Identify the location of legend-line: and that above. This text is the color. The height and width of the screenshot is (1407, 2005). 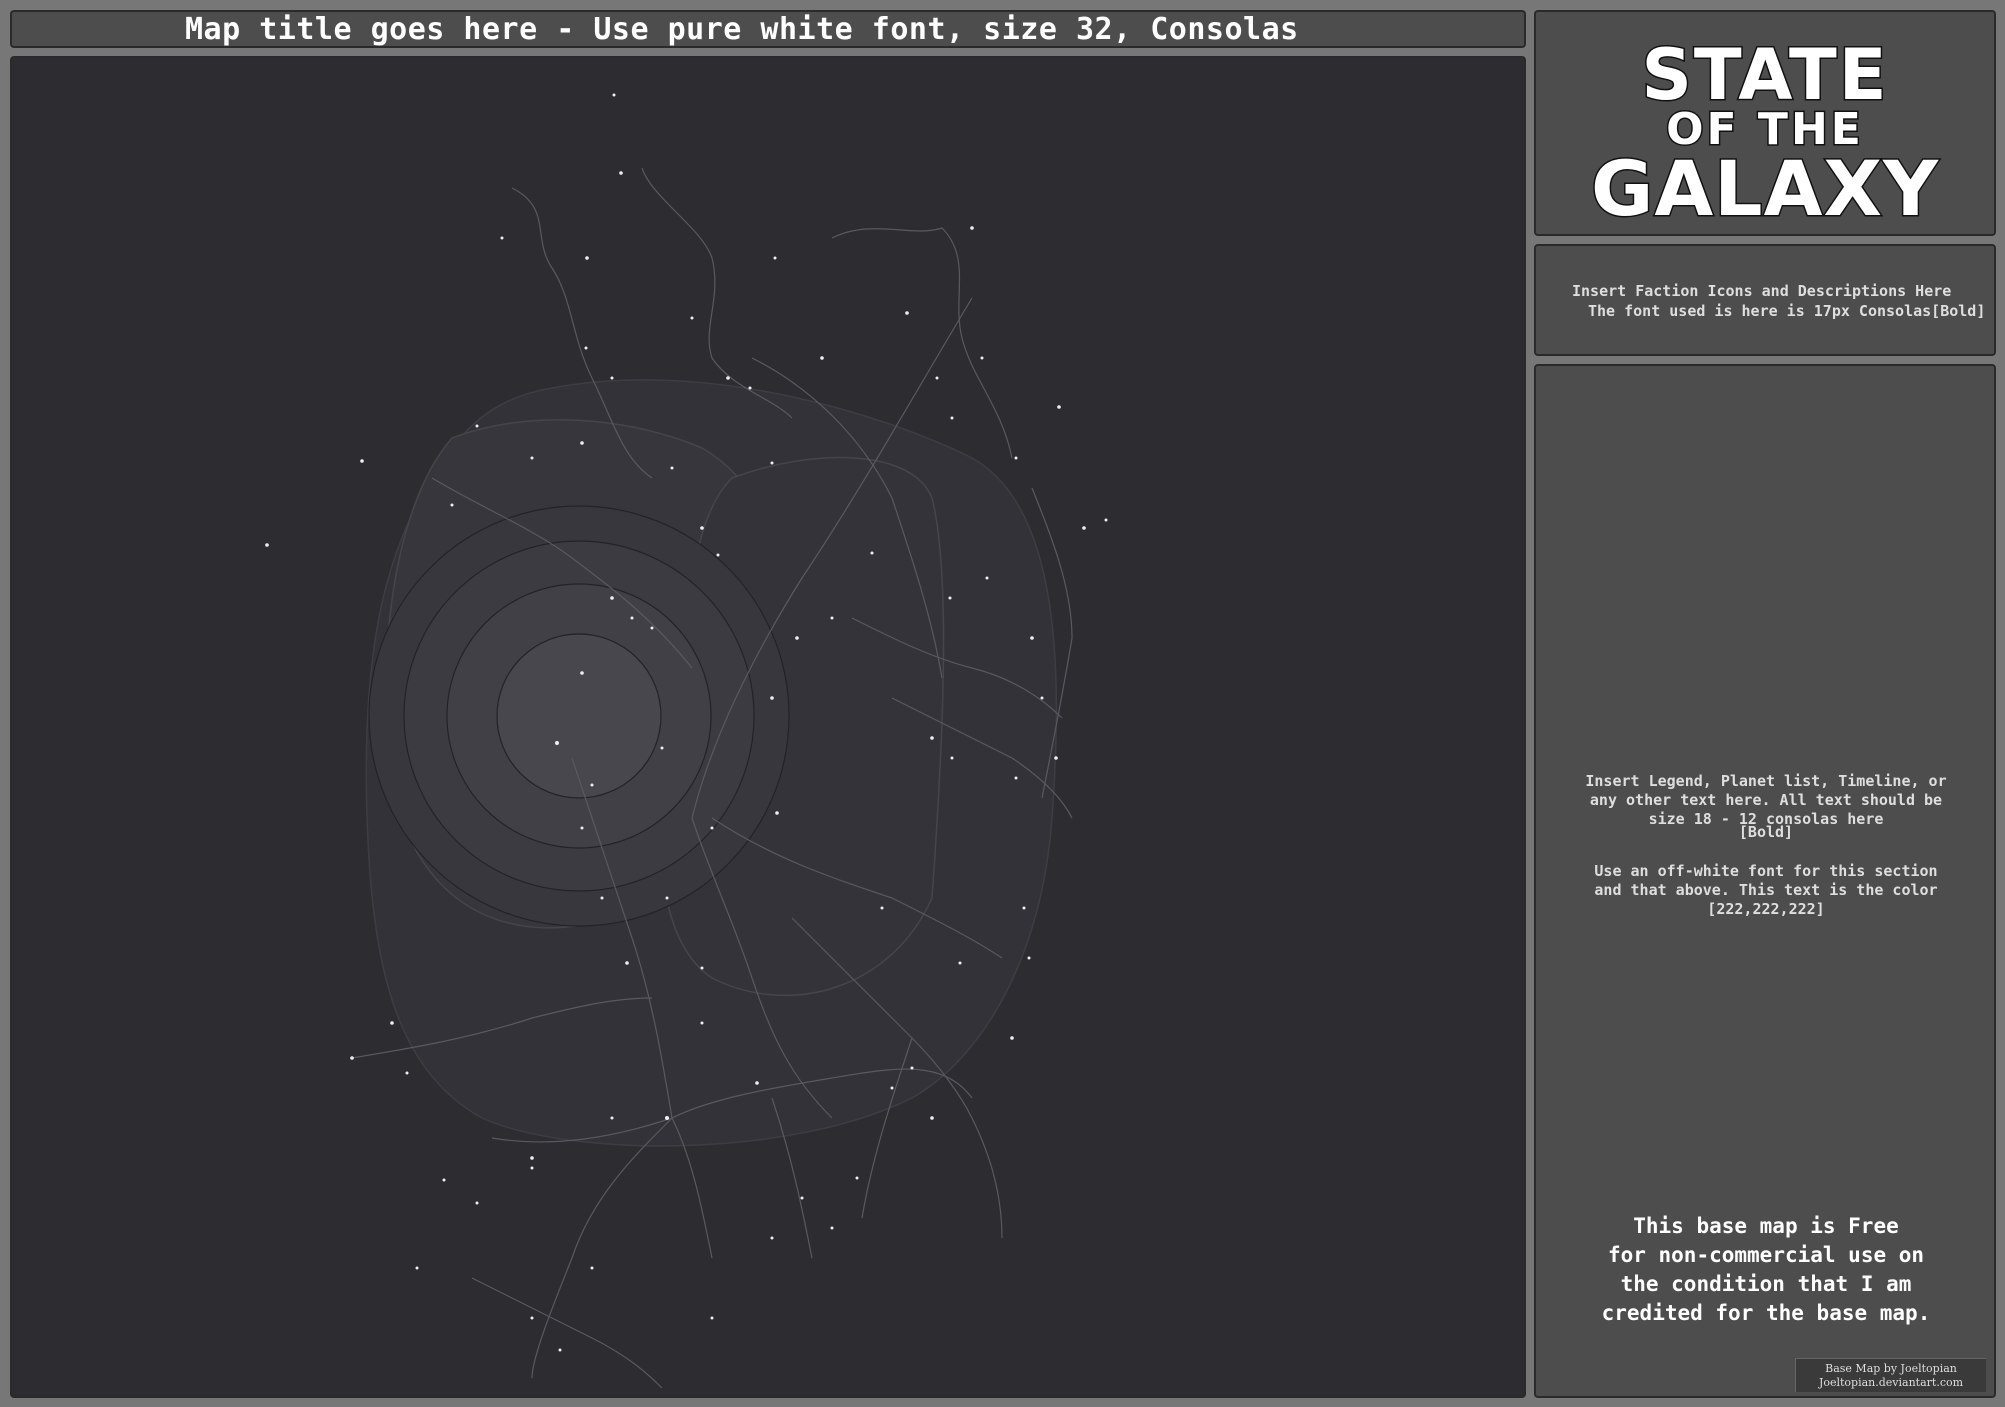
(1766, 890).